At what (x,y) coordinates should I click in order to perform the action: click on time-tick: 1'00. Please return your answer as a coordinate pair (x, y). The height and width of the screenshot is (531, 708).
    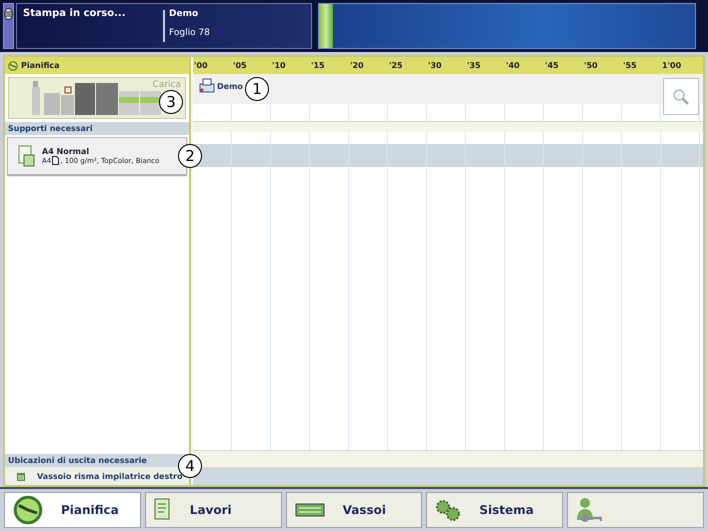
    Looking at the image, I should click on (671, 65).